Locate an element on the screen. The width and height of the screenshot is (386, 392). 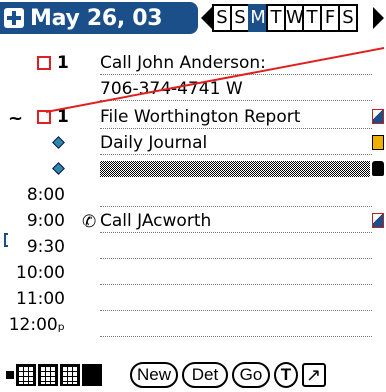
todo-toggle-button: T is located at coordinates (286, 375).